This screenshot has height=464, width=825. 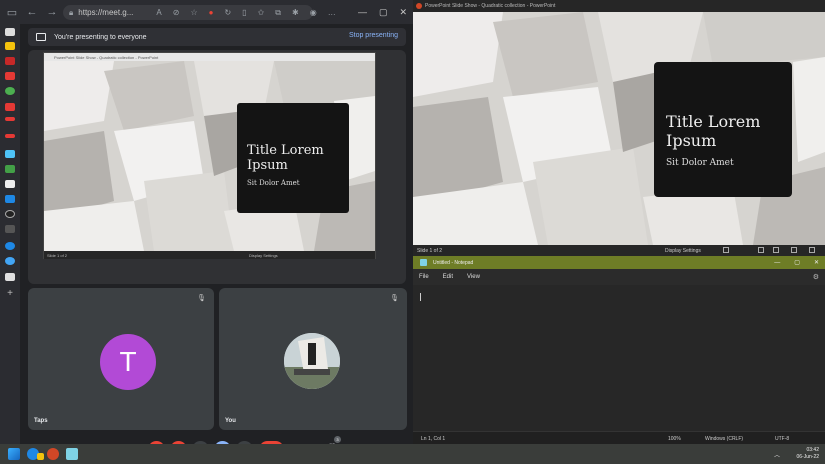 What do you see at coordinates (419, 6) in the screenshot?
I see `powerpoint-icon` at bounding box center [419, 6].